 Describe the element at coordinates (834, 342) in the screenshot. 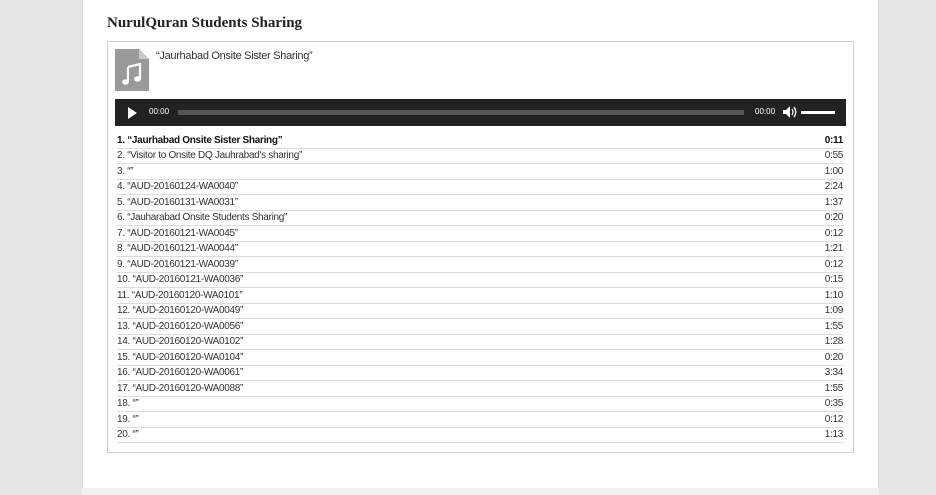

I see `track-duration: 1:28` at that location.